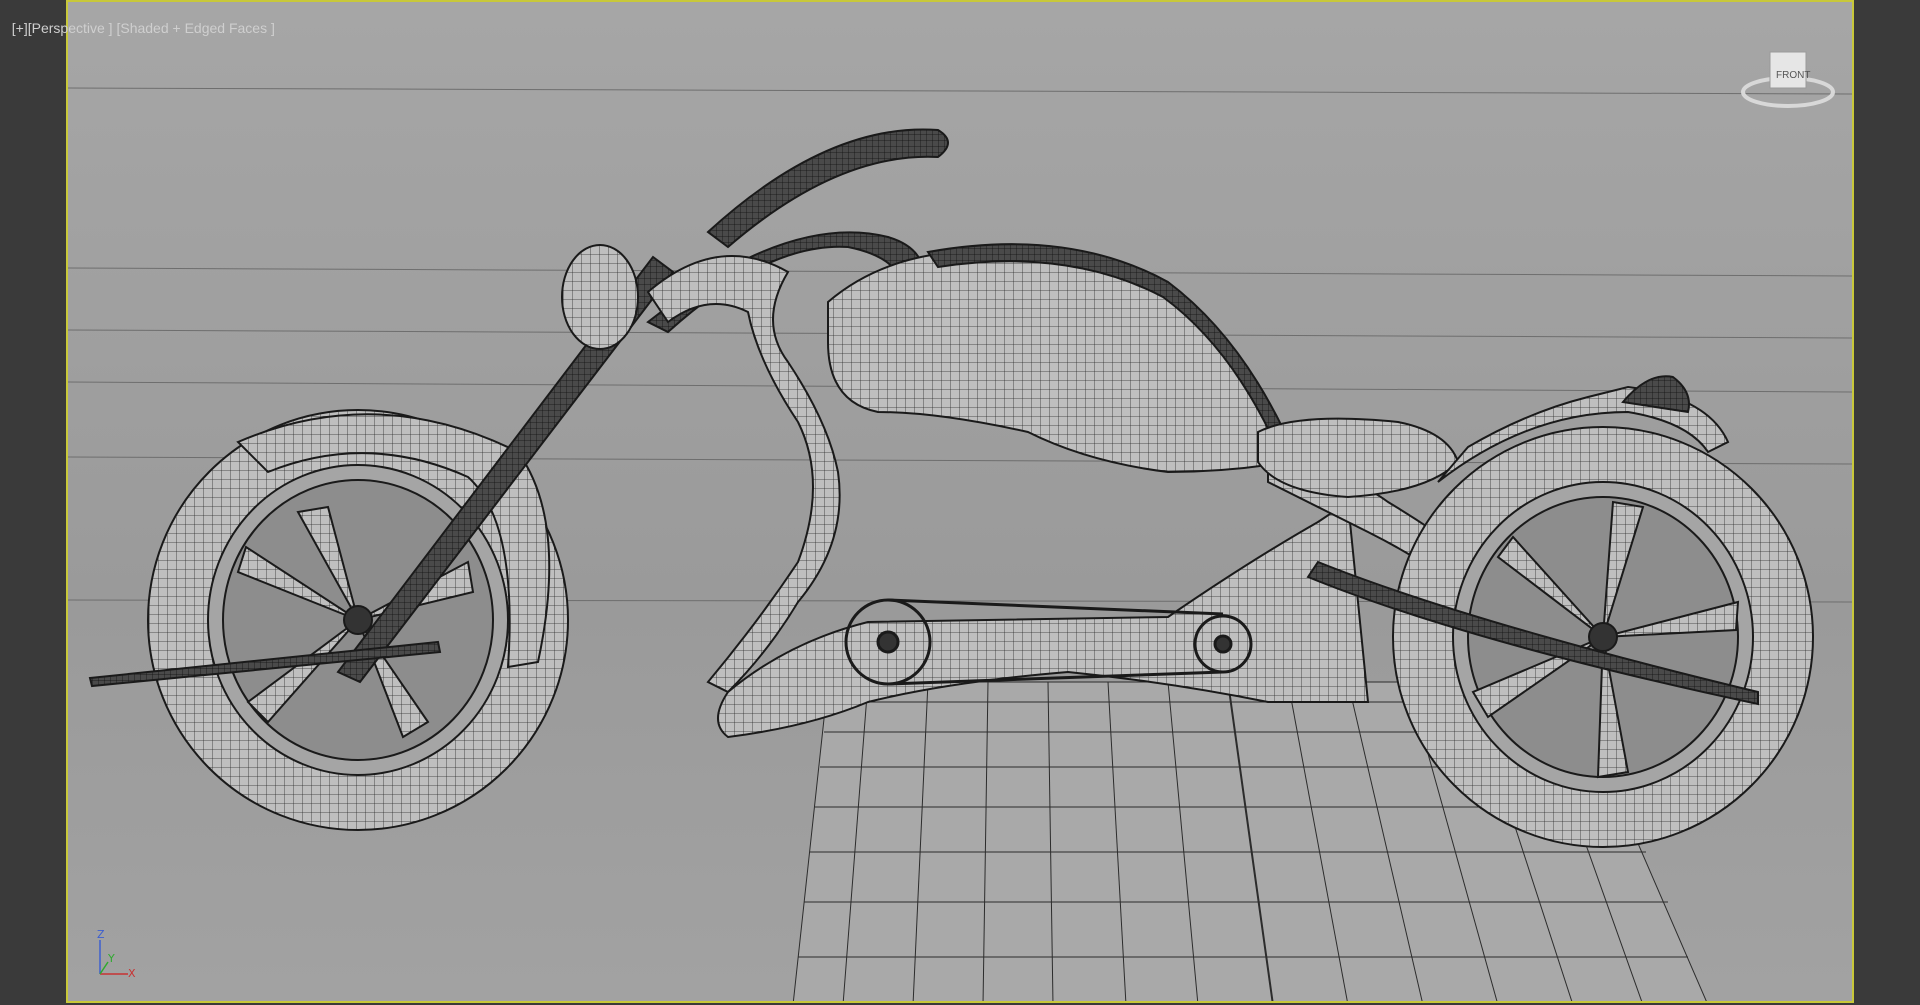  I want to click on z-axis-label: Z, so click(101, 934).